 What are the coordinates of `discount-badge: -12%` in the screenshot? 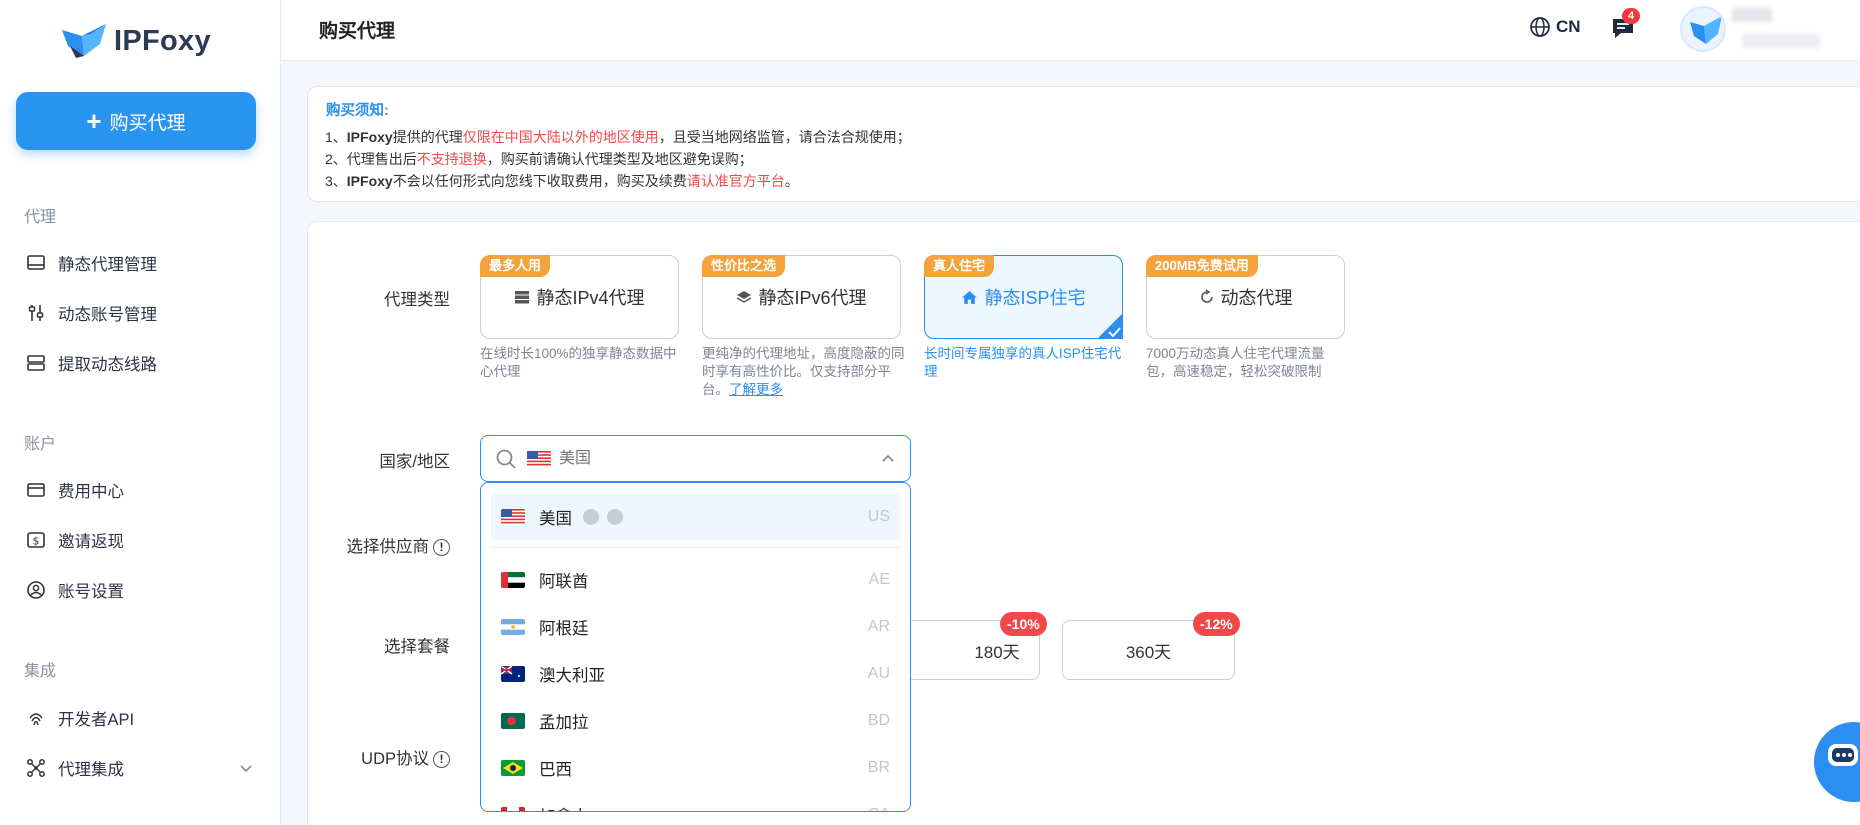 It's located at (1216, 624).